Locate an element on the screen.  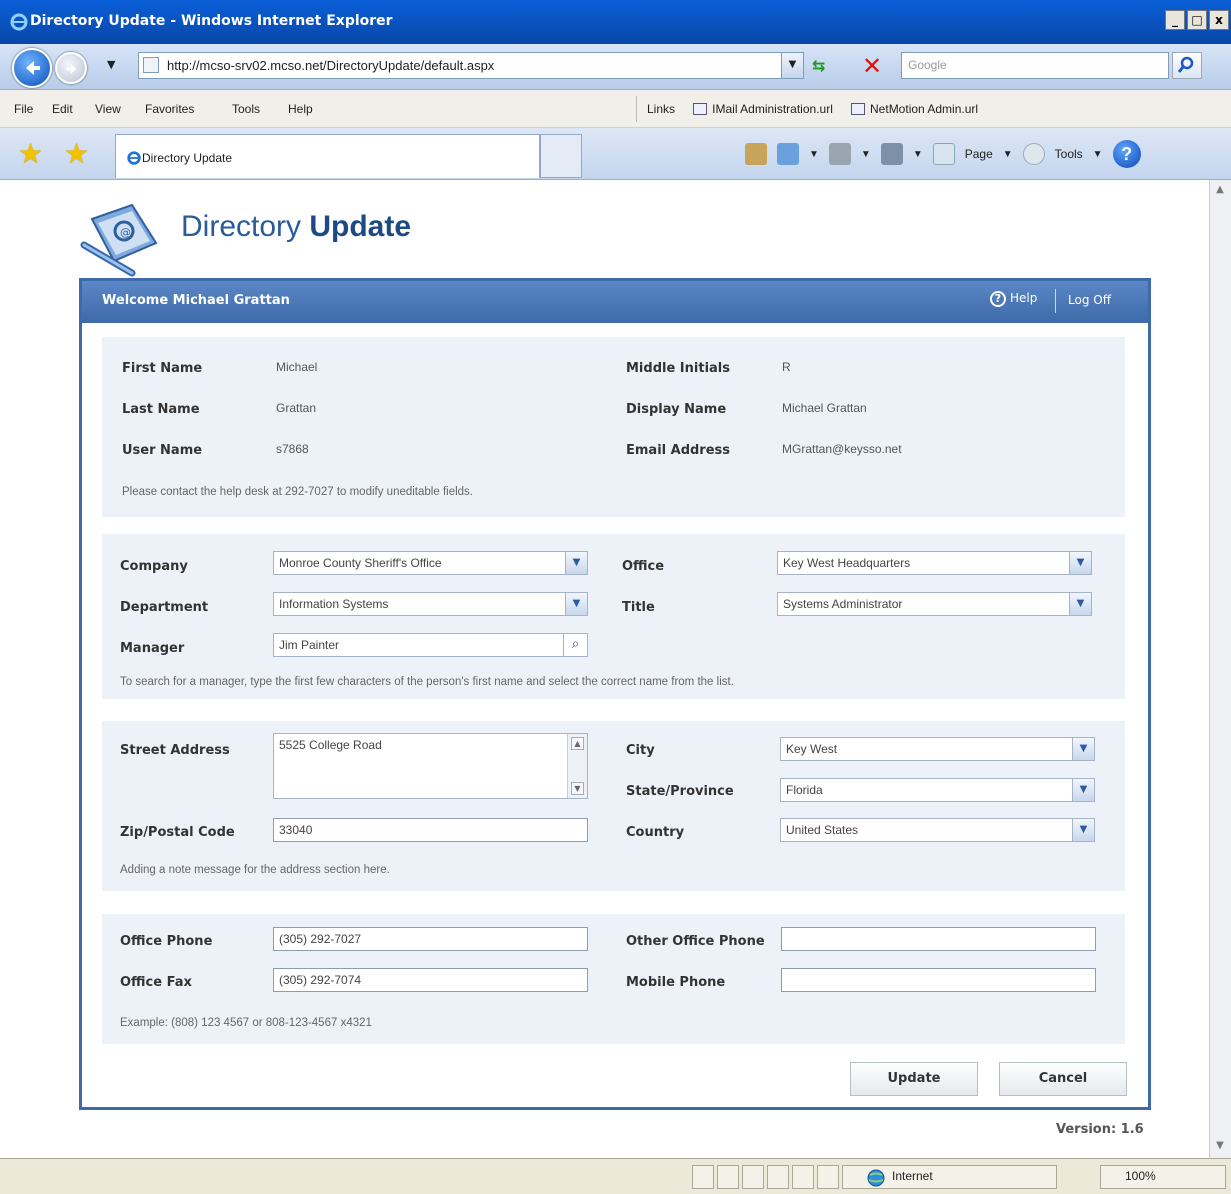
user-name-label: User Name is located at coordinates (162, 450).